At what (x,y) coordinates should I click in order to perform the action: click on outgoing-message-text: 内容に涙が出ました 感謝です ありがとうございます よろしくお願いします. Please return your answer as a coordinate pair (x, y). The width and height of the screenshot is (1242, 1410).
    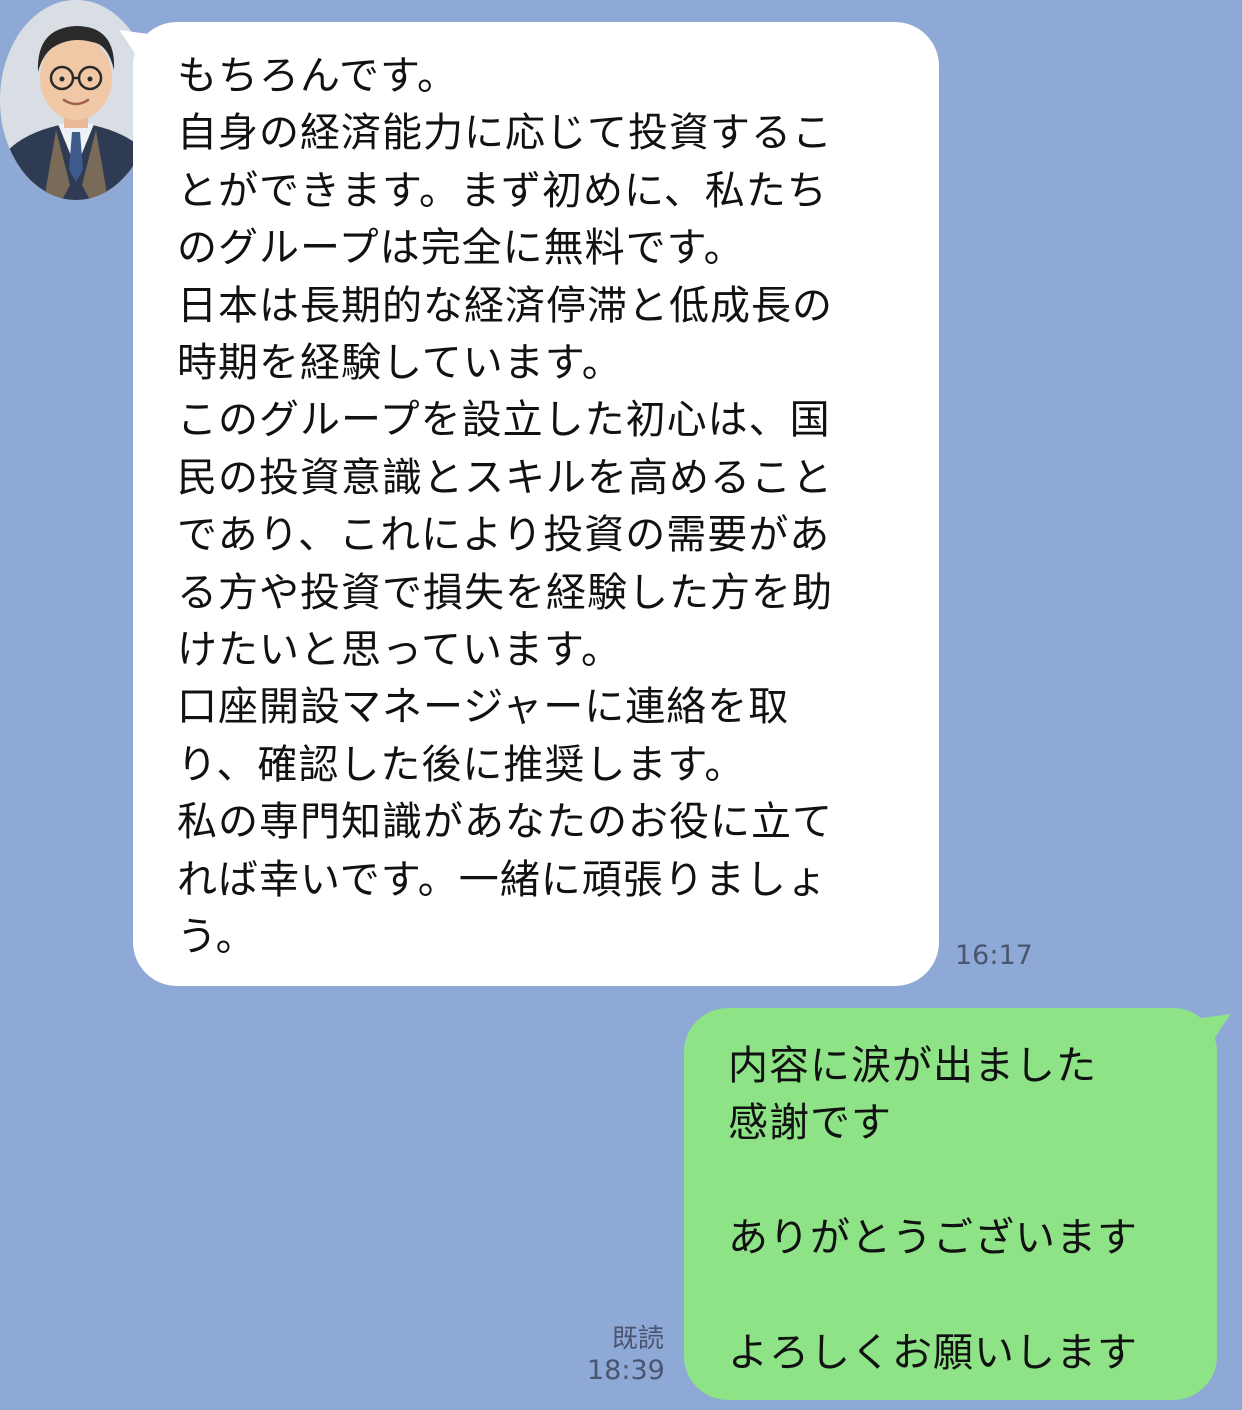
    Looking at the image, I should click on (933, 1210).